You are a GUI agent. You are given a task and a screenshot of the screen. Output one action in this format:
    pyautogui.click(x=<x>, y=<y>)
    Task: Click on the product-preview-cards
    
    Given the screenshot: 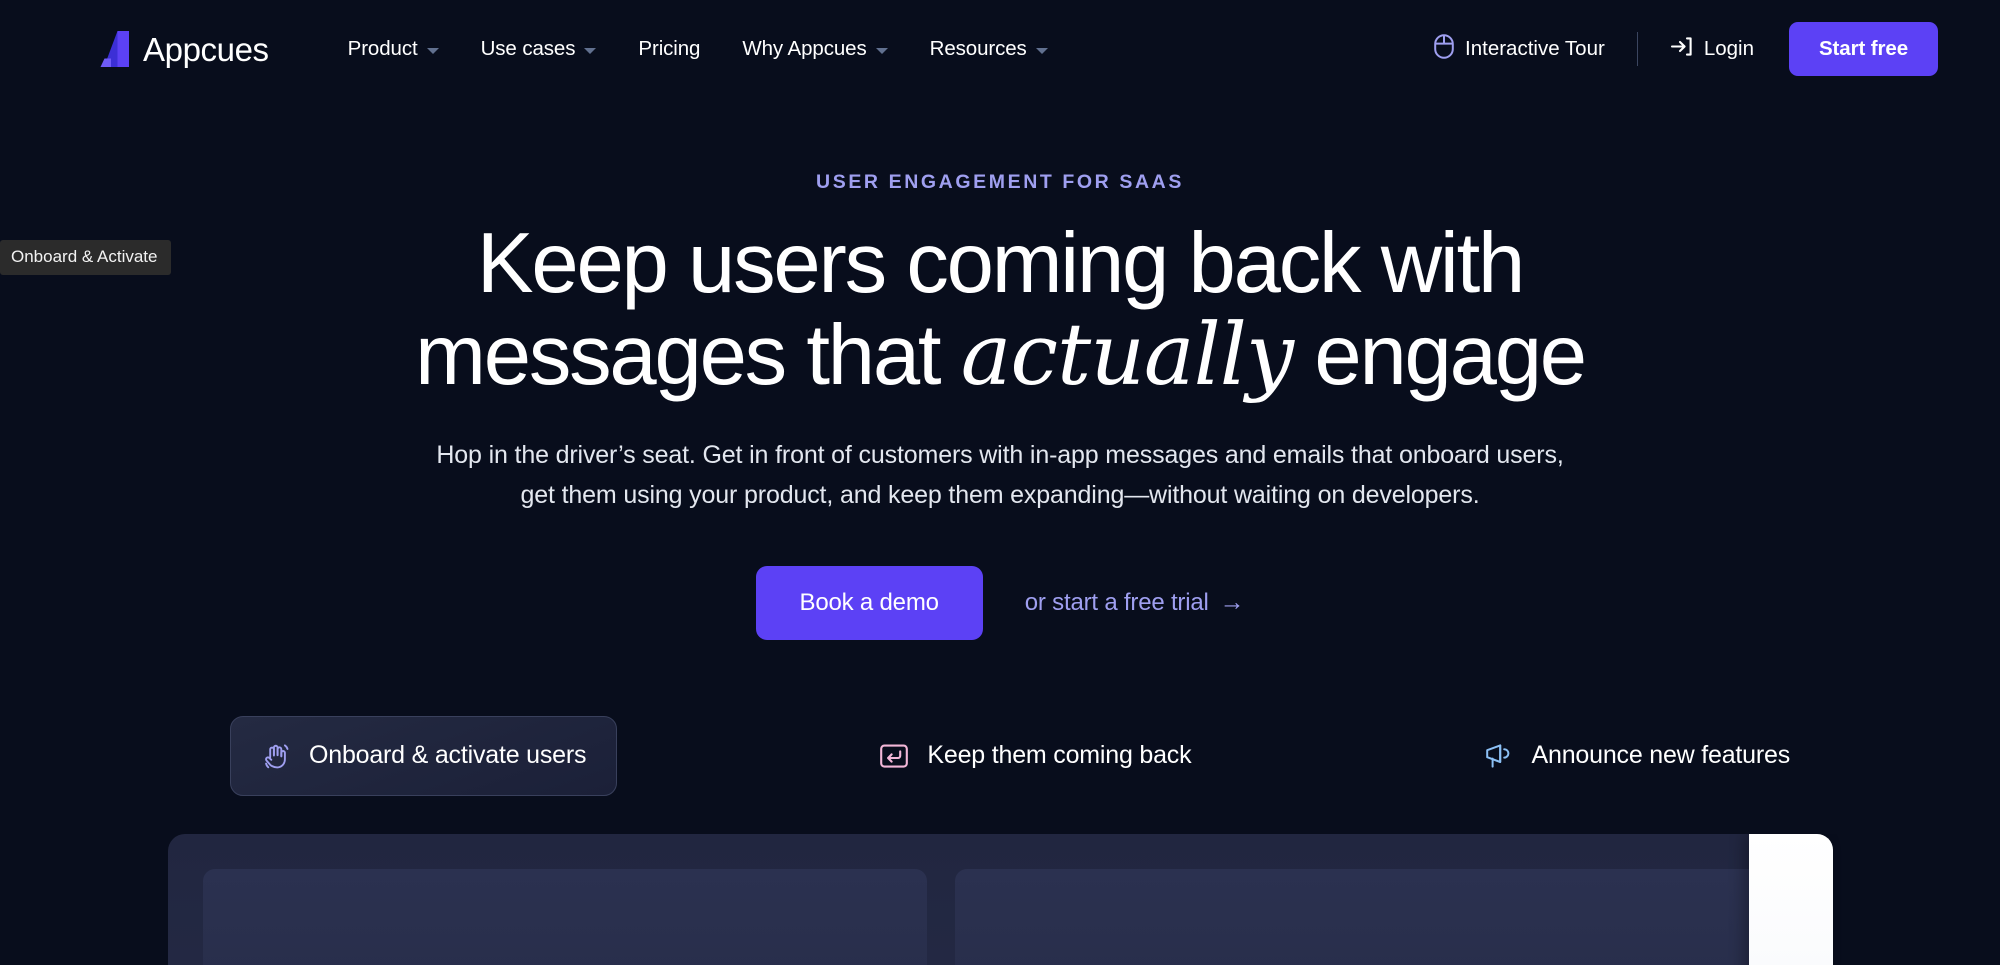 What is the action you would take?
    pyautogui.click(x=1000, y=917)
    